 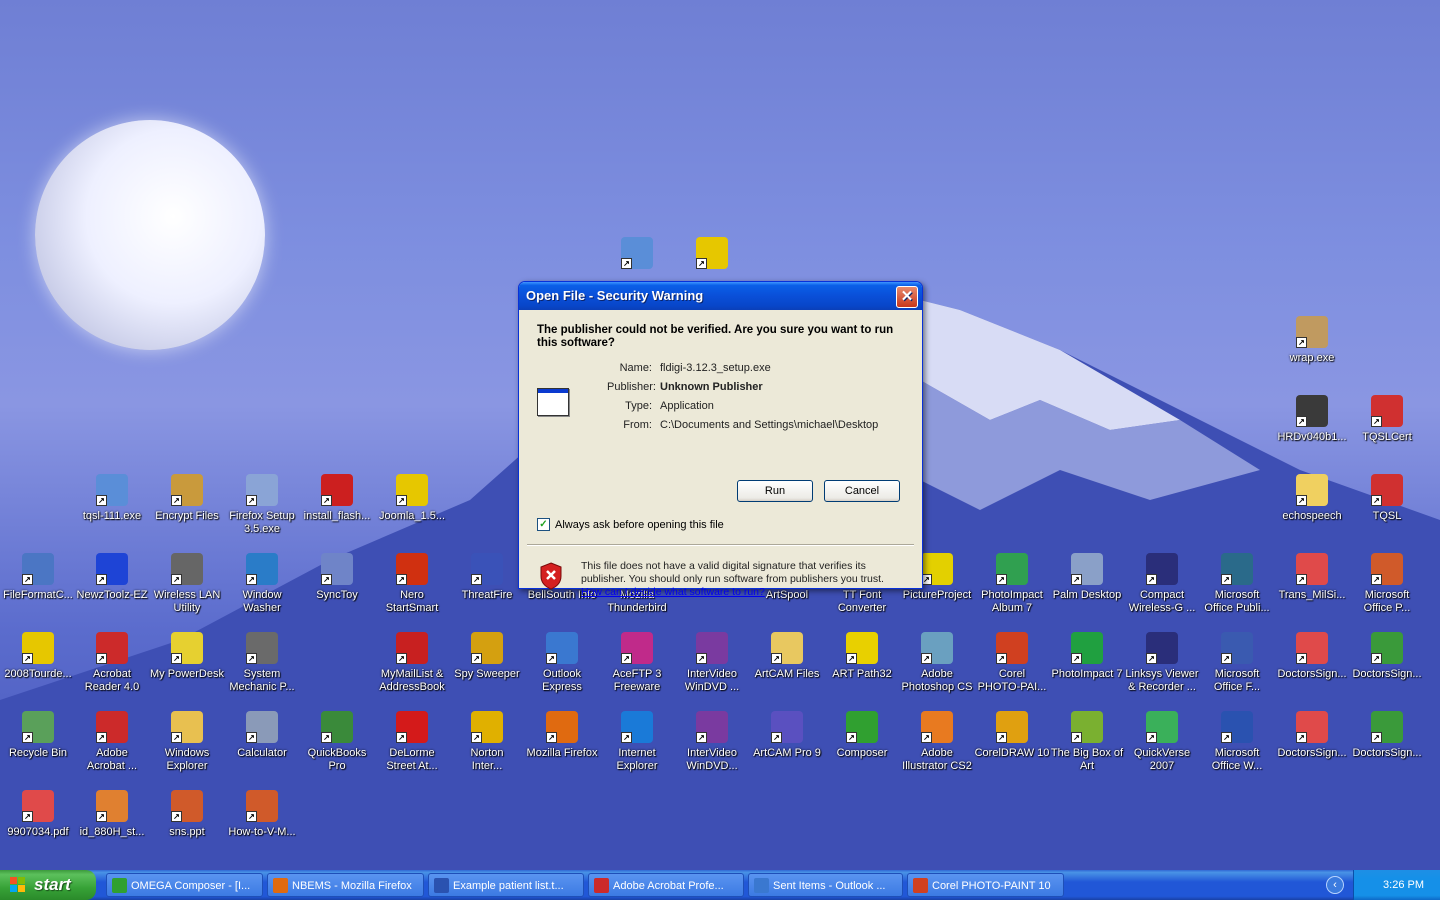 What do you see at coordinates (262, 584) in the screenshot?
I see `desktop-icon: ↗ Window Washer` at bounding box center [262, 584].